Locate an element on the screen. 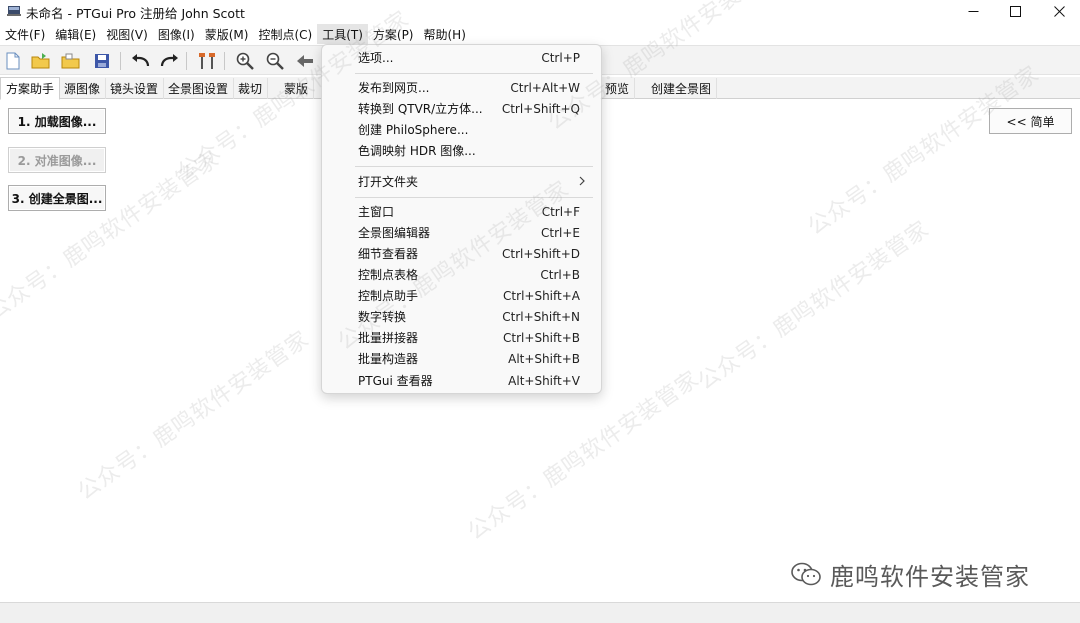 This screenshot has width=1080, height=623. zoom-out-icon is located at coordinates (275, 61).